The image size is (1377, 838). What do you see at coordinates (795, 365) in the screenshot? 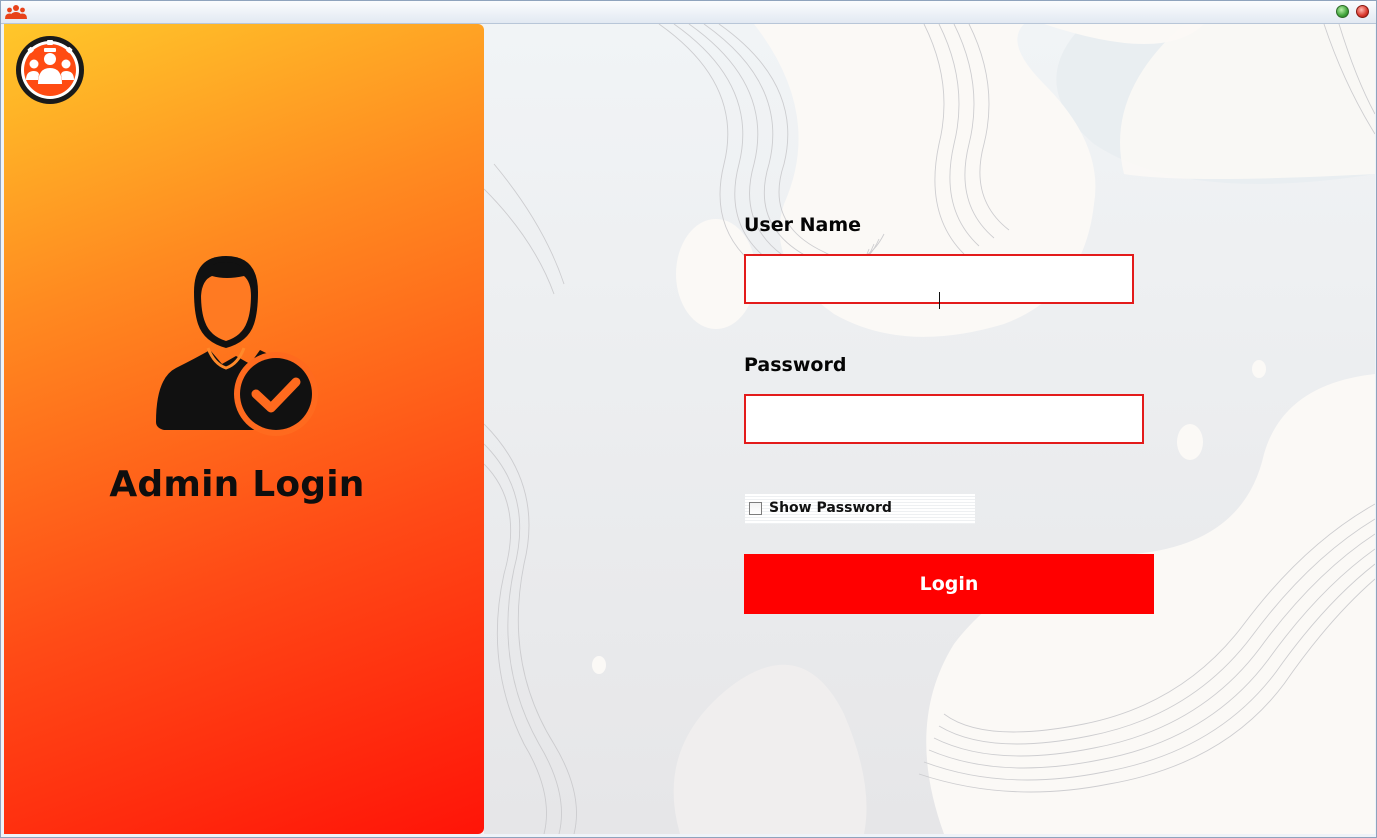
I see `password-label: Password` at bounding box center [795, 365].